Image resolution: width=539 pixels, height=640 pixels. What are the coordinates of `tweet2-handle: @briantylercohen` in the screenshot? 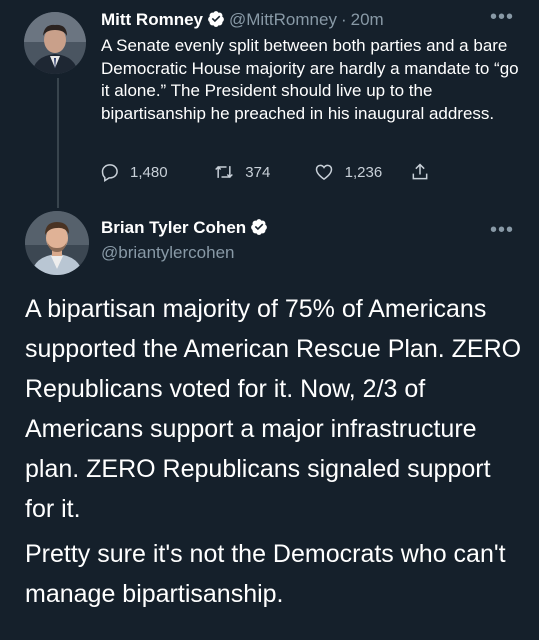 It's located at (168, 253).